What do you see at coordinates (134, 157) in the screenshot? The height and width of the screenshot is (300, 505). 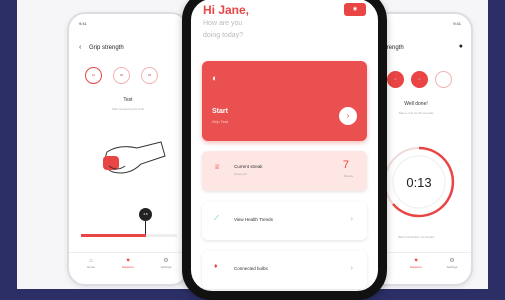 I see `hand-squeeze-illustration` at bounding box center [134, 157].